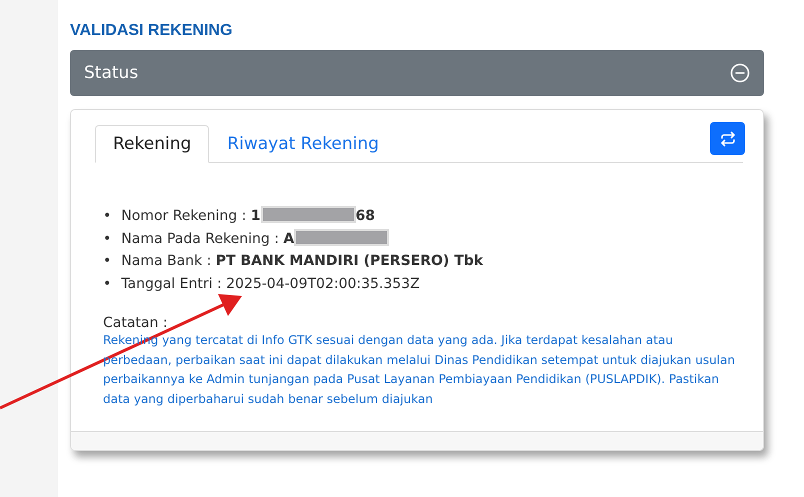  I want to click on refresh-button, so click(727, 138).